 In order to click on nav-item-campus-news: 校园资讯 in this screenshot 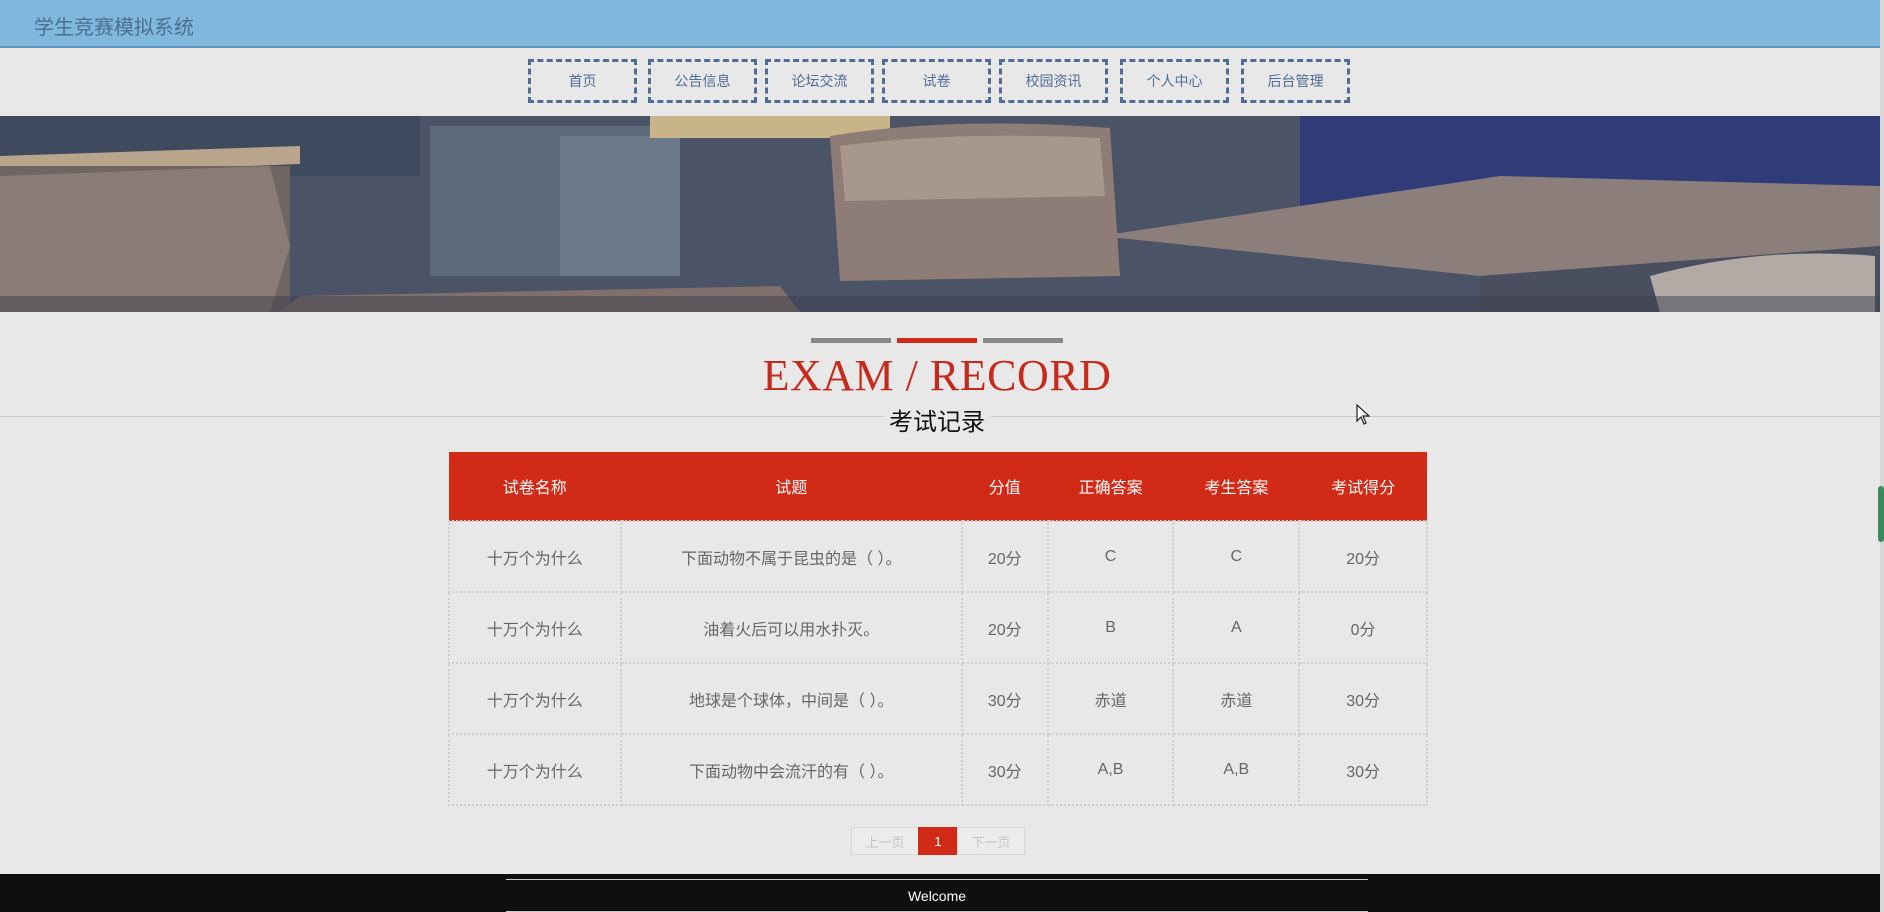, I will do `click(1053, 81)`.